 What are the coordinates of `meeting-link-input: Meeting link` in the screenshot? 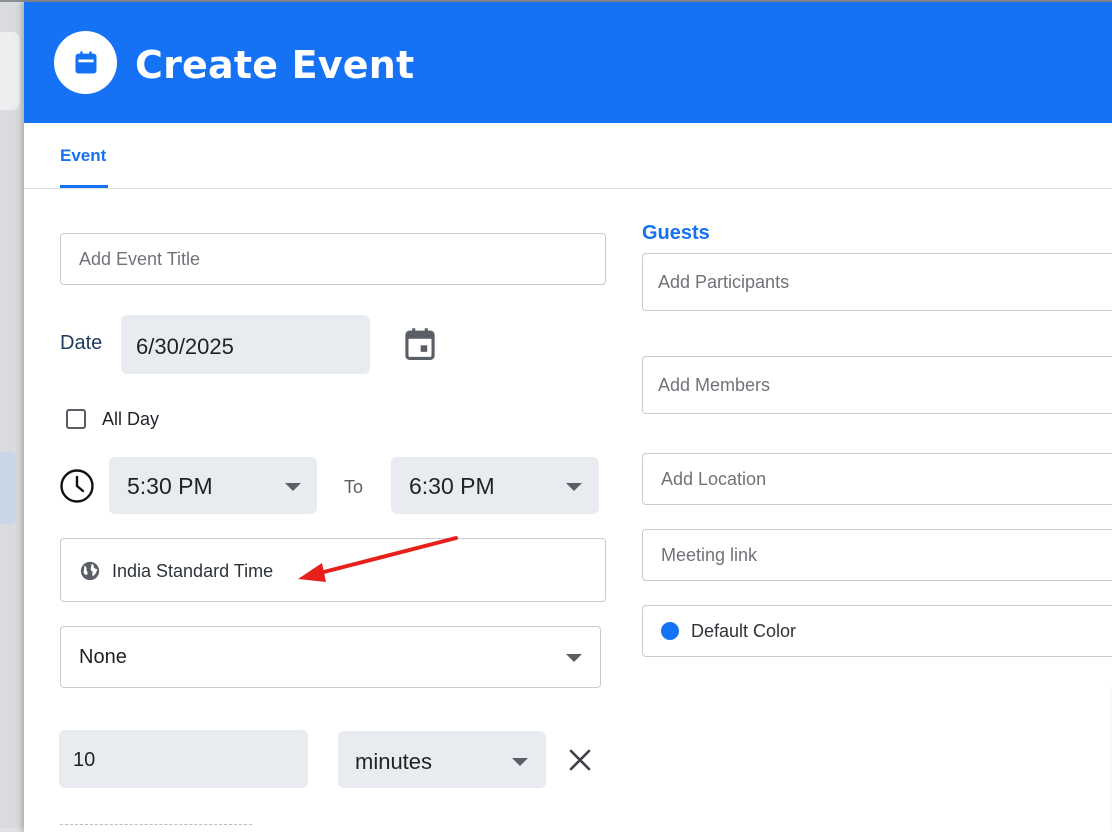 It's located at (877, 555).